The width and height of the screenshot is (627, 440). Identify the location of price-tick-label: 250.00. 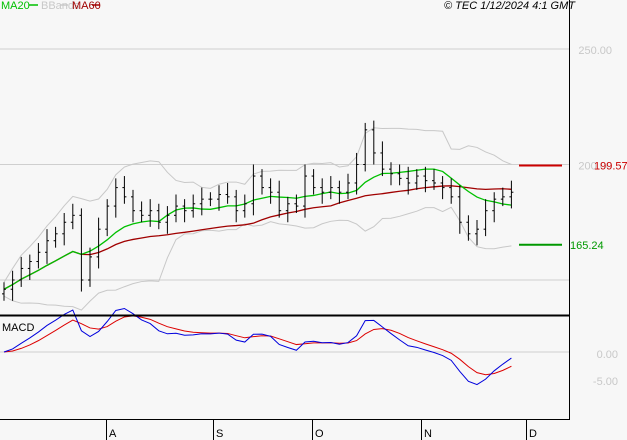
(595, 51).